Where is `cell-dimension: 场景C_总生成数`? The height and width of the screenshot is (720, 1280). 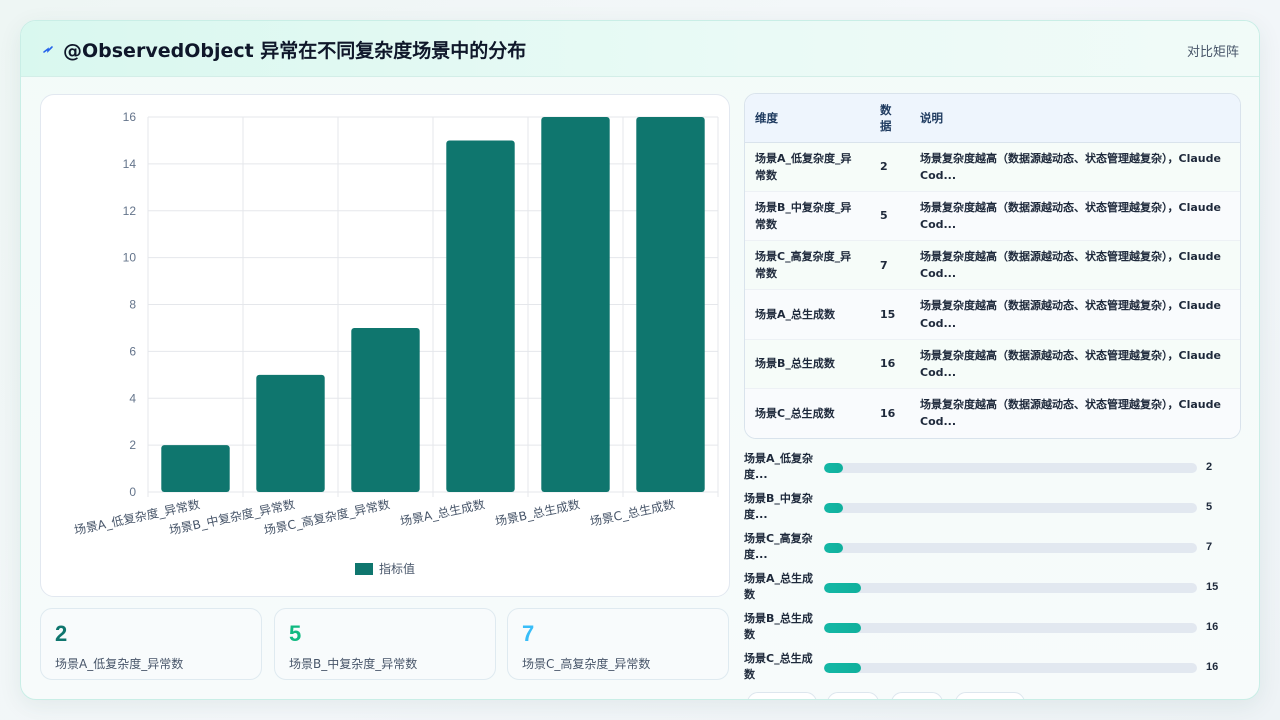 cell-dimension: 场景C_总生成数 is located at coordinates (807, 413).